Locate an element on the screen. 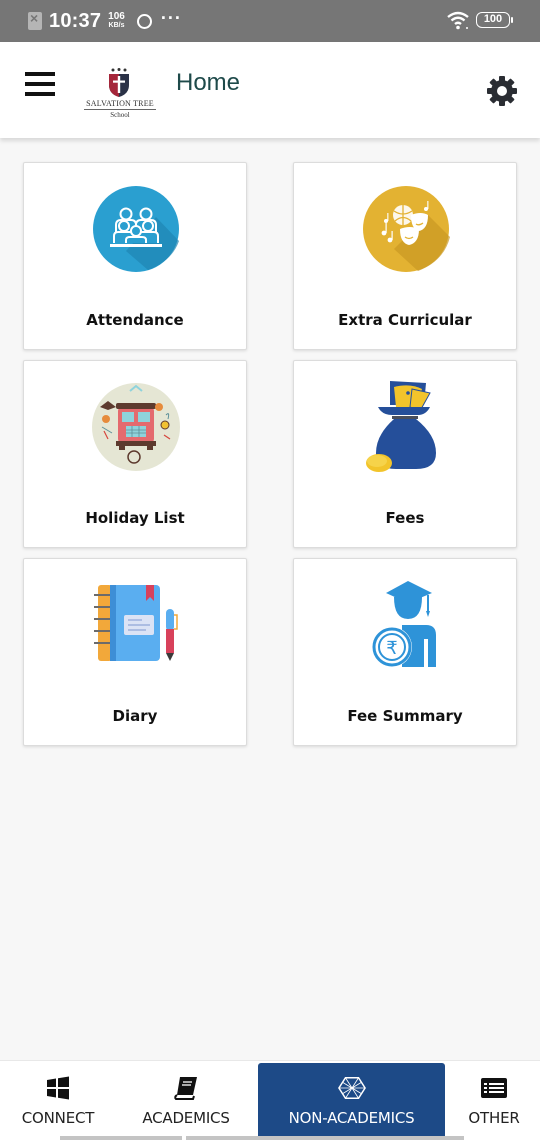  bottom-navigation: CONNECT ACADEMICS NON-ACADEMICS OTHER is located at coordinates (270, 1100).